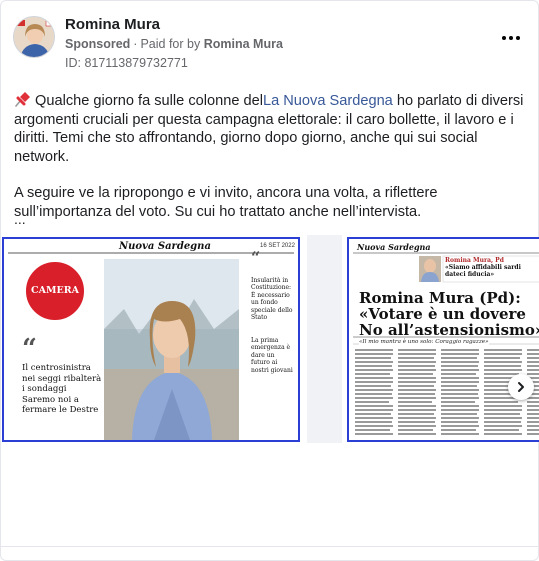 Image resolution: width=539 pixels, height=561 pixels. Describe the element at coordinates (165, 246) in the screenshot. I see `masthead-1: Nuova Sardegna` at that location.